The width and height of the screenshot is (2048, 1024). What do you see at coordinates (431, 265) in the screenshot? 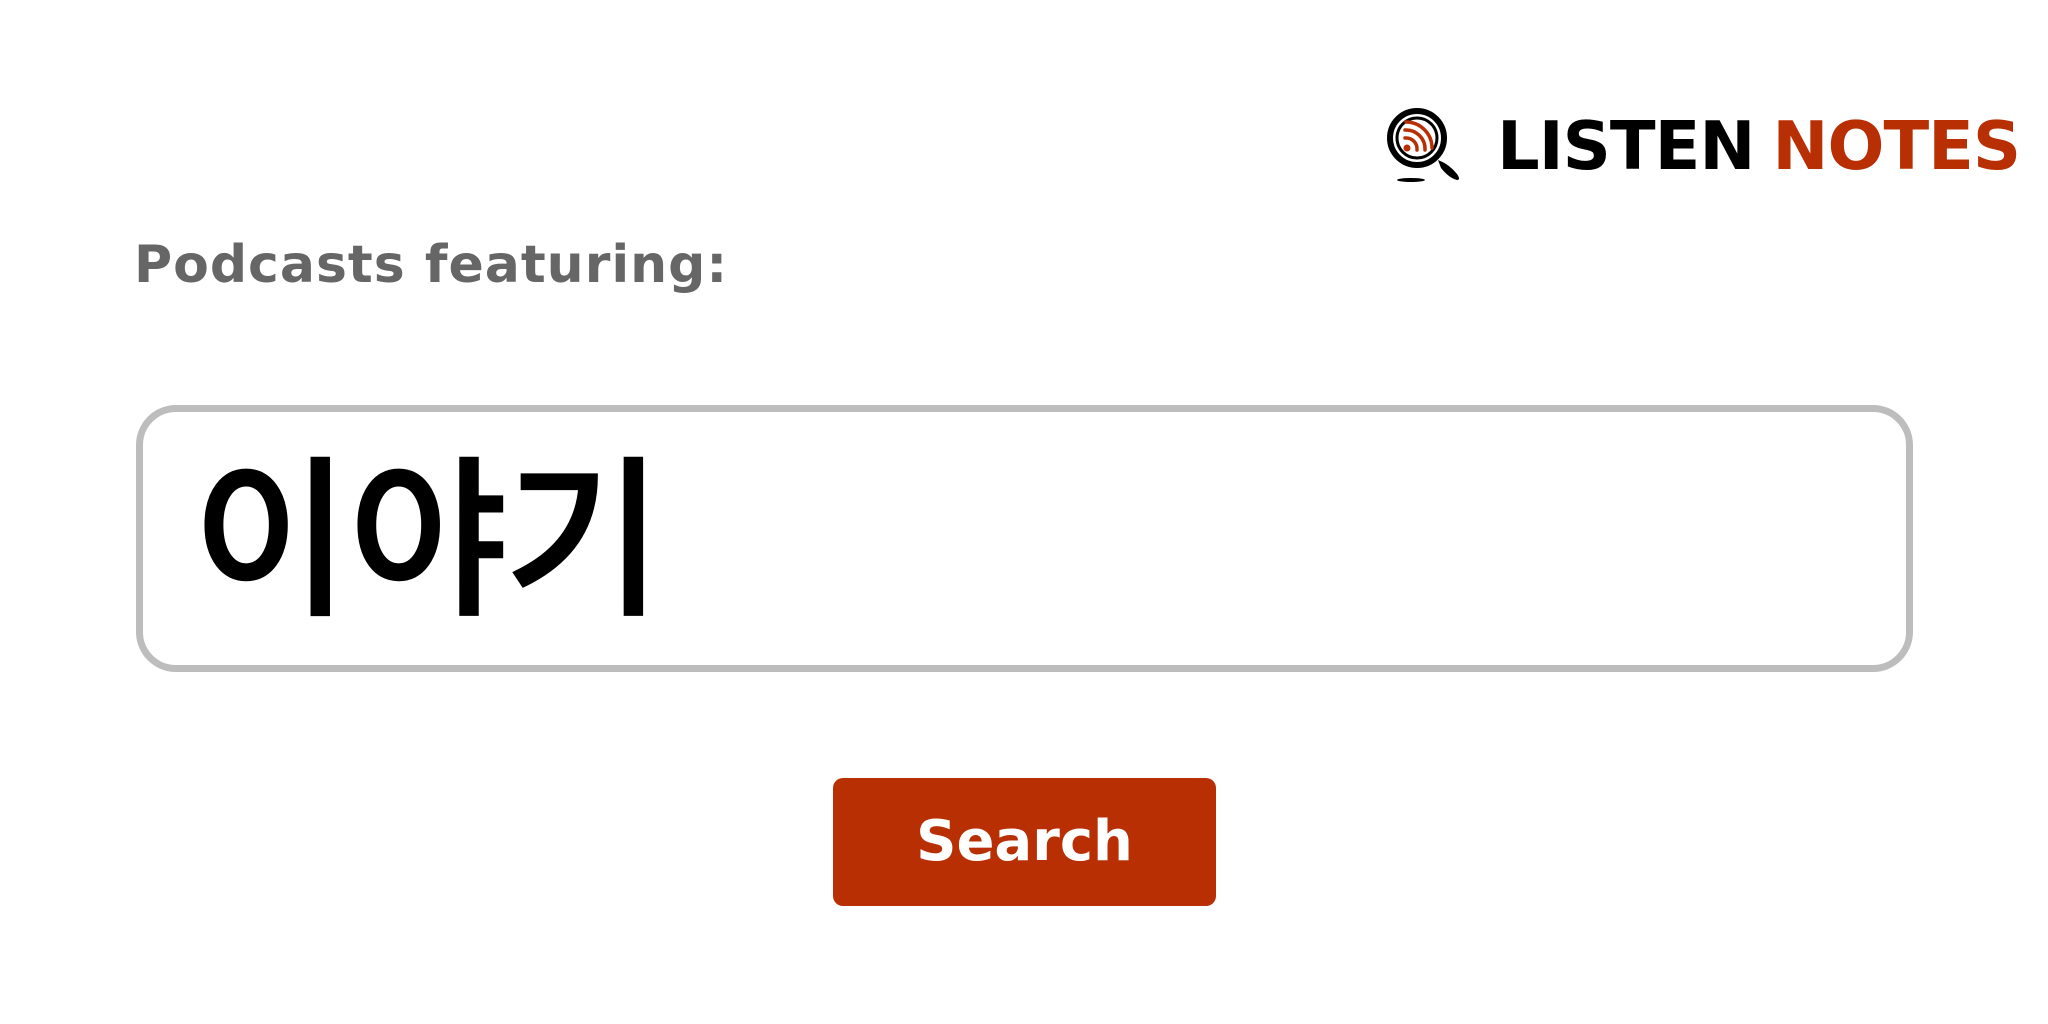
I see `page-heading: Podcasts featuring:` at bounding box center [431, 265].